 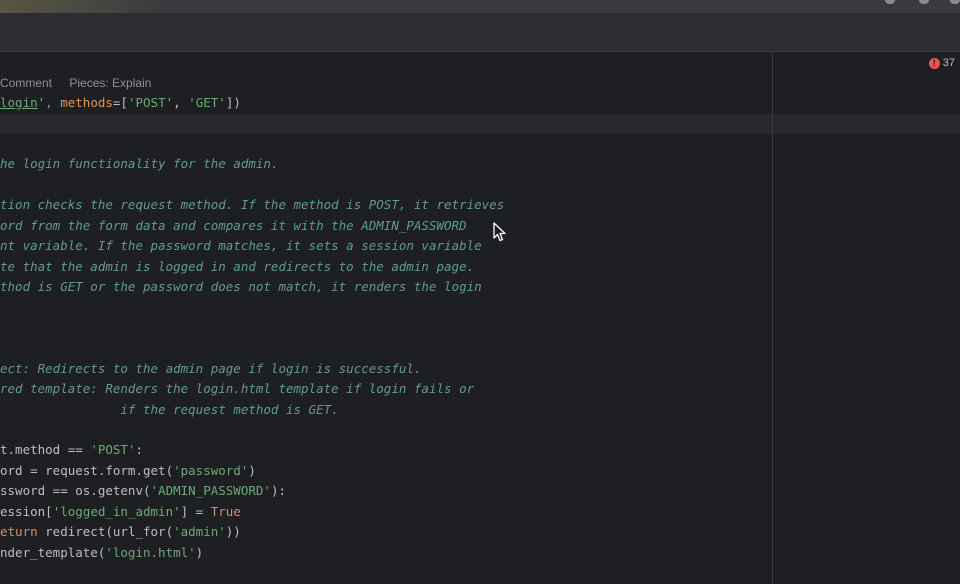 I want to click on notification-icon, so click(x=890, y=2).